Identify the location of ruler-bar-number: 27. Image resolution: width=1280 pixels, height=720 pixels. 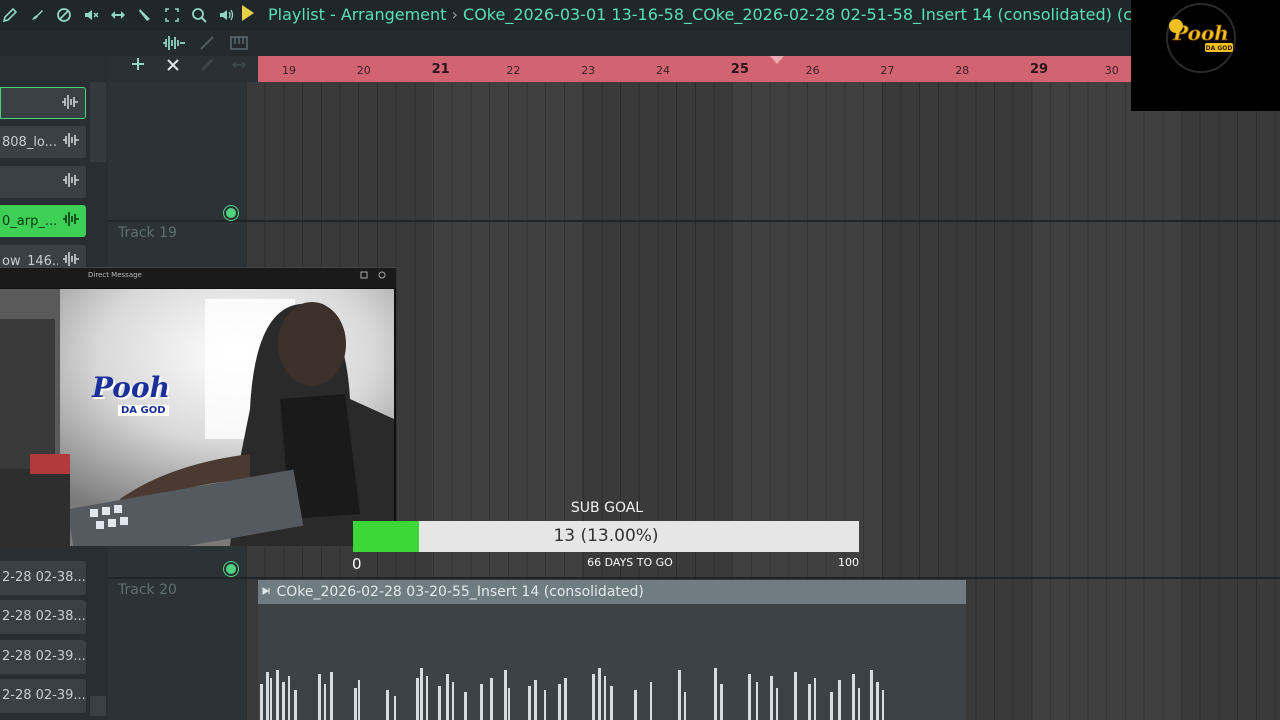
(887, 70).